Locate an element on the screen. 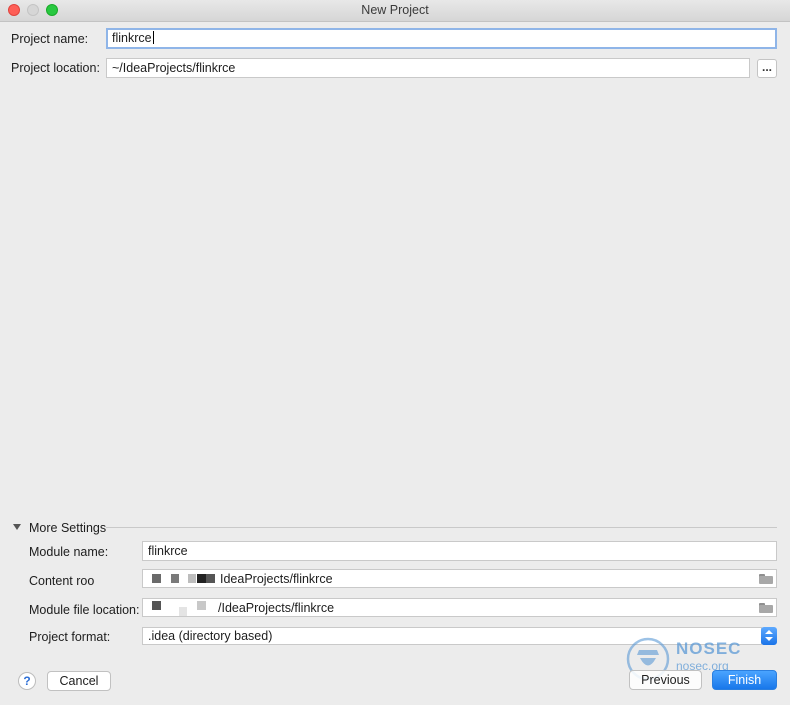 The height and width of the screenshot is (705, 790). section-divider is located at coordinates (441, 527).